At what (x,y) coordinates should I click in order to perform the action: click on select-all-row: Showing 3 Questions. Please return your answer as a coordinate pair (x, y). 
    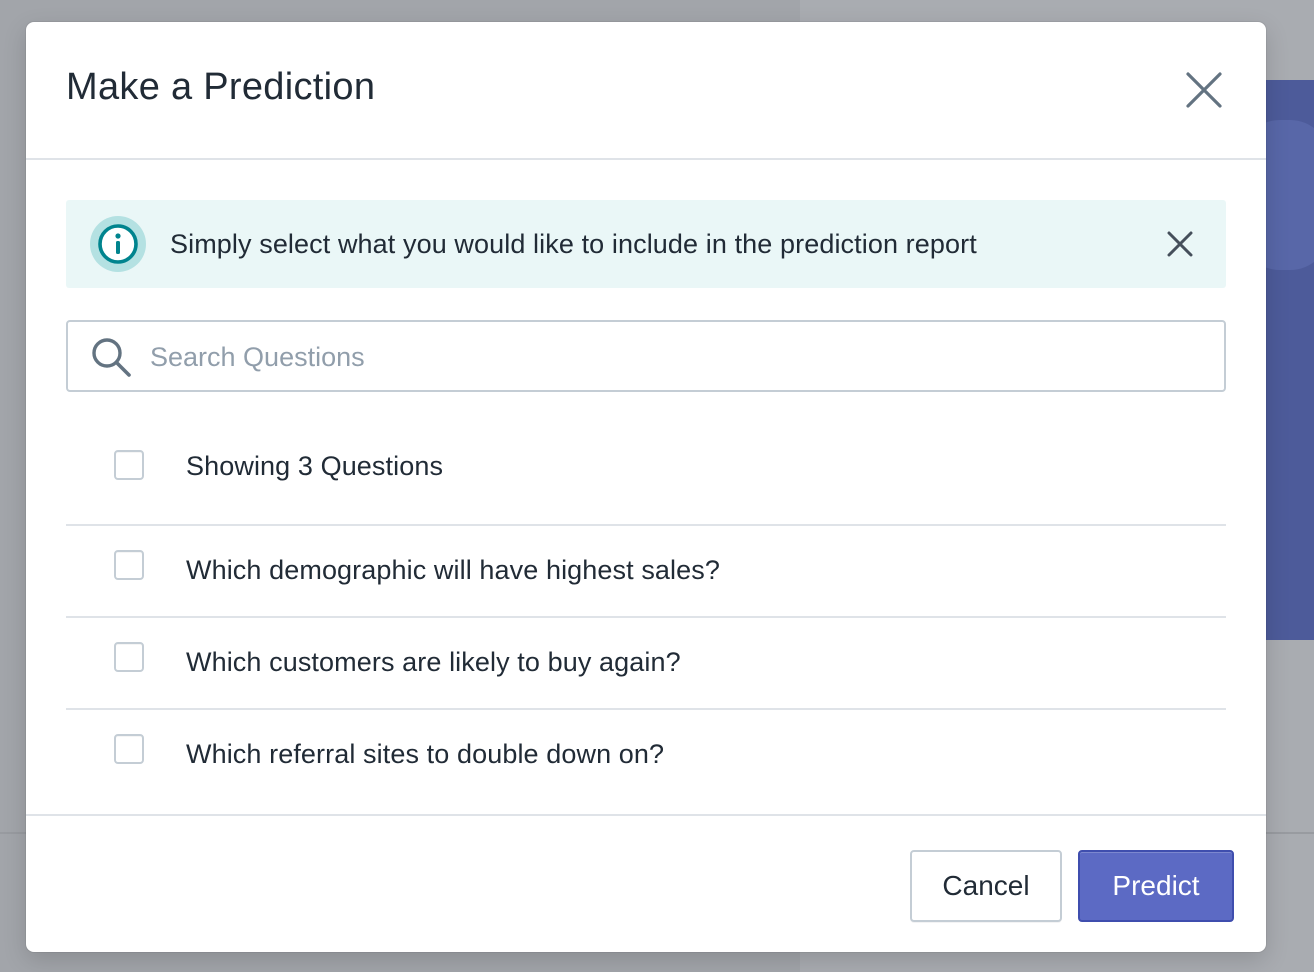
    Looking at the image, I should click on (646, 473).